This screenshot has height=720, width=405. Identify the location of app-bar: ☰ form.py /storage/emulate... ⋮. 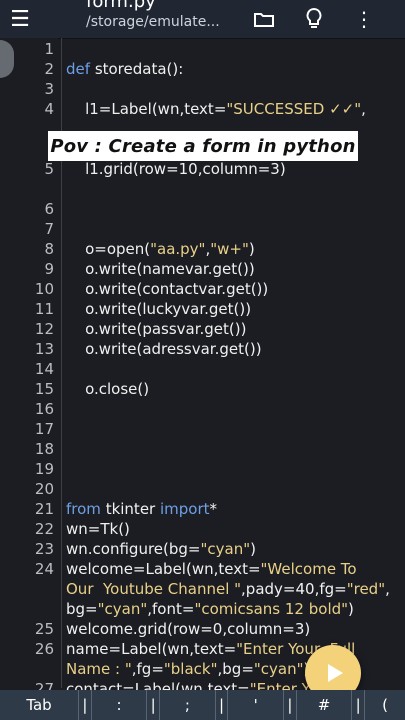
(202, 19).